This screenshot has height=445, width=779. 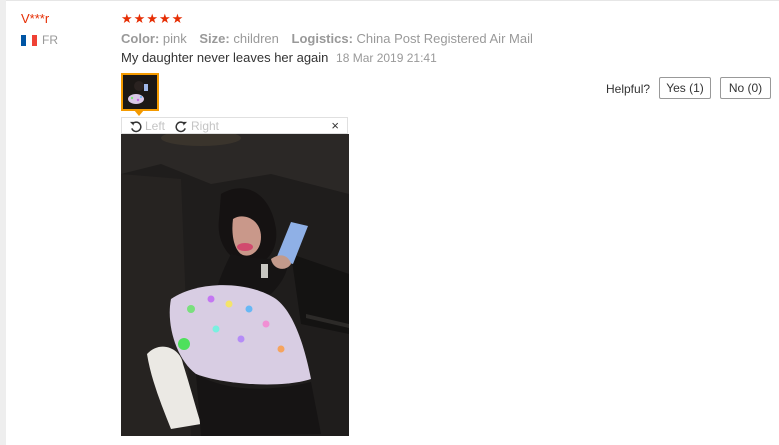 I want to click on divider, so click(x=392, y=0).